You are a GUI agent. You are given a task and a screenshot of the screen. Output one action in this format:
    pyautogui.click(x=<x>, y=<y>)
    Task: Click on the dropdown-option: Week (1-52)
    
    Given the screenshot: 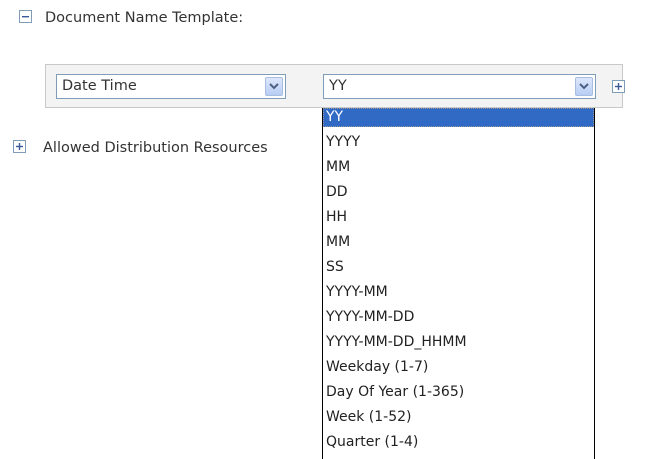 What is the action you would take?
    pyautogui.click(x=458, y=417)
    